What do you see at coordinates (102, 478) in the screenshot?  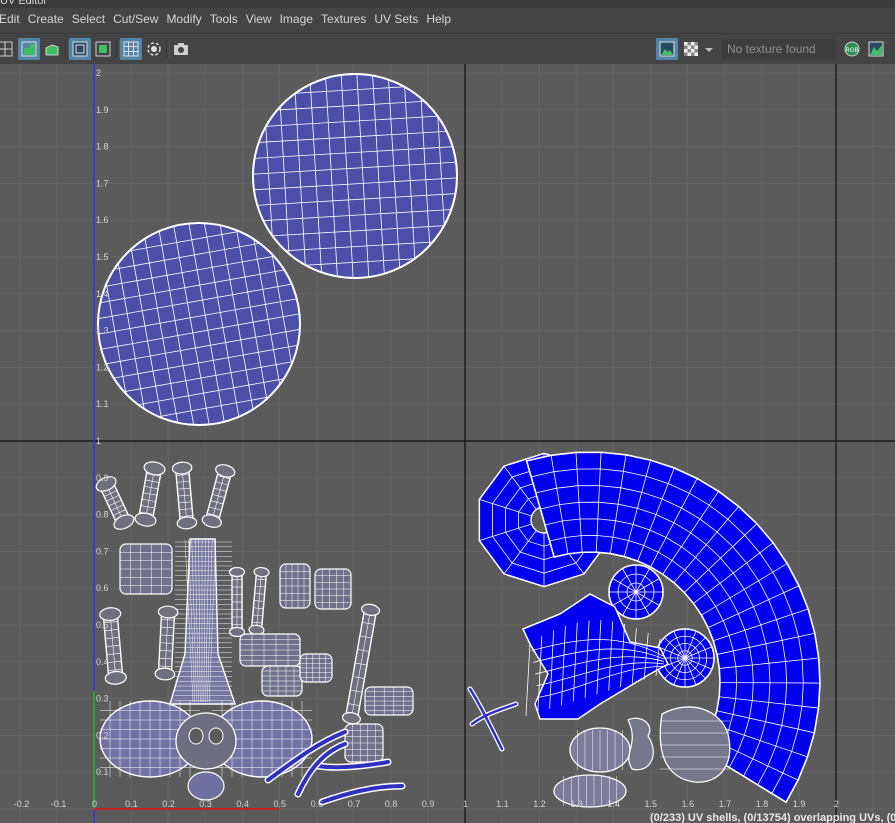 I see `v-label: 0.9` at bounding box center [102, 478].